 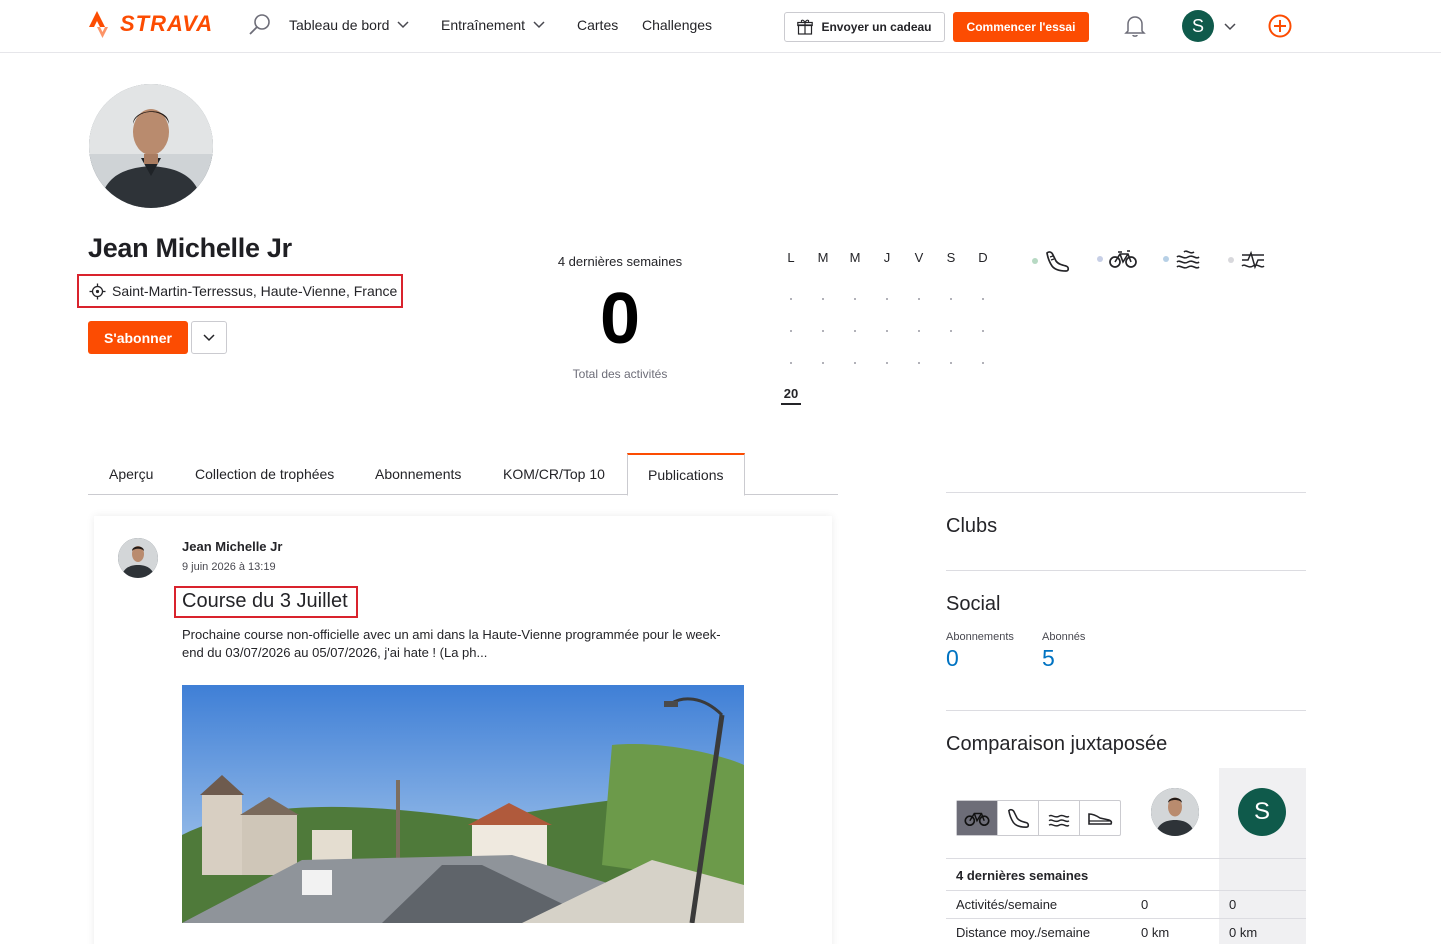 I want to click on following-count: 0, so click(x=952, y=658).